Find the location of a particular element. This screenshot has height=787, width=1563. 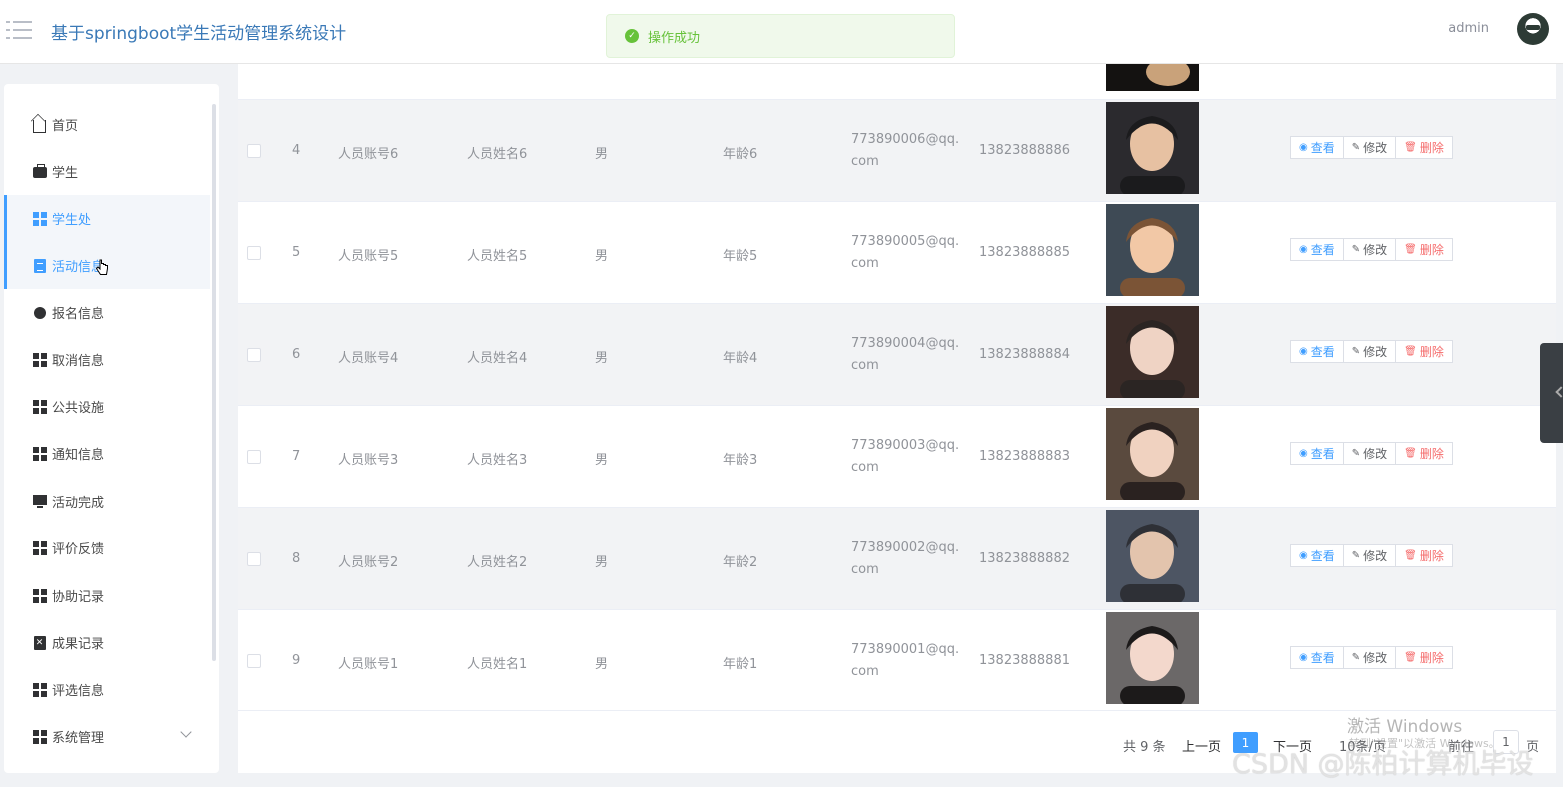

csdn-watermark: CSDN @陈柏计算机毕设 is located at coordinates (1383, 764).